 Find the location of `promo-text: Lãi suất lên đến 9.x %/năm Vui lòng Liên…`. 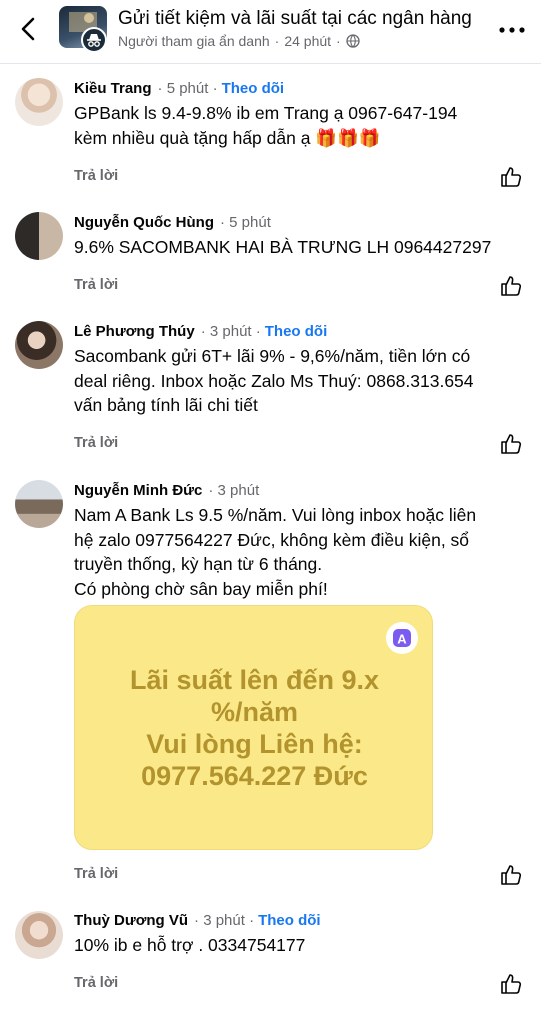

promo-text: Lãi suất lên đến 9.x %/năm Vui lòng Liên… is located at coordinates (254, 728).